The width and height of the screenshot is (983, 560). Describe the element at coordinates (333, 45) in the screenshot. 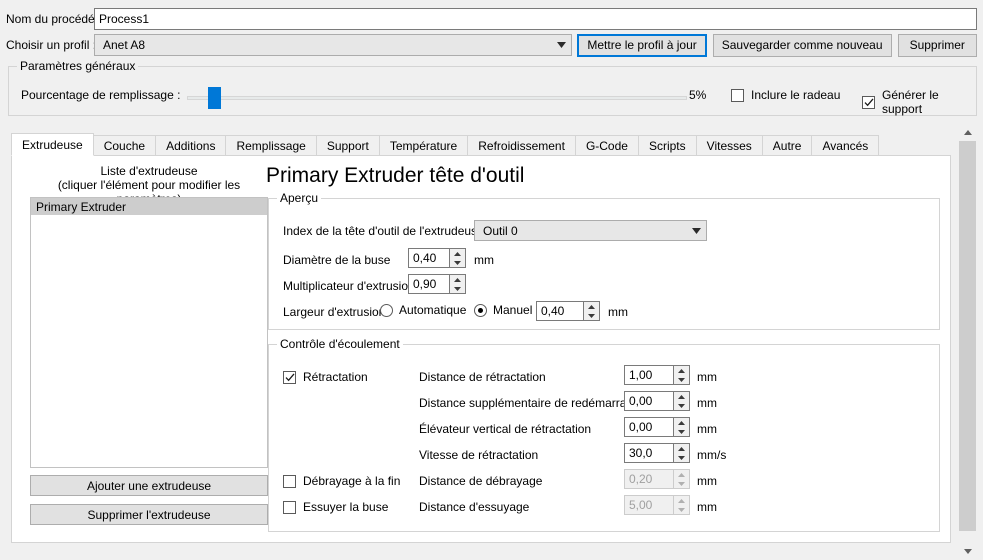

I see `profile-select: Anet A8` at that location.